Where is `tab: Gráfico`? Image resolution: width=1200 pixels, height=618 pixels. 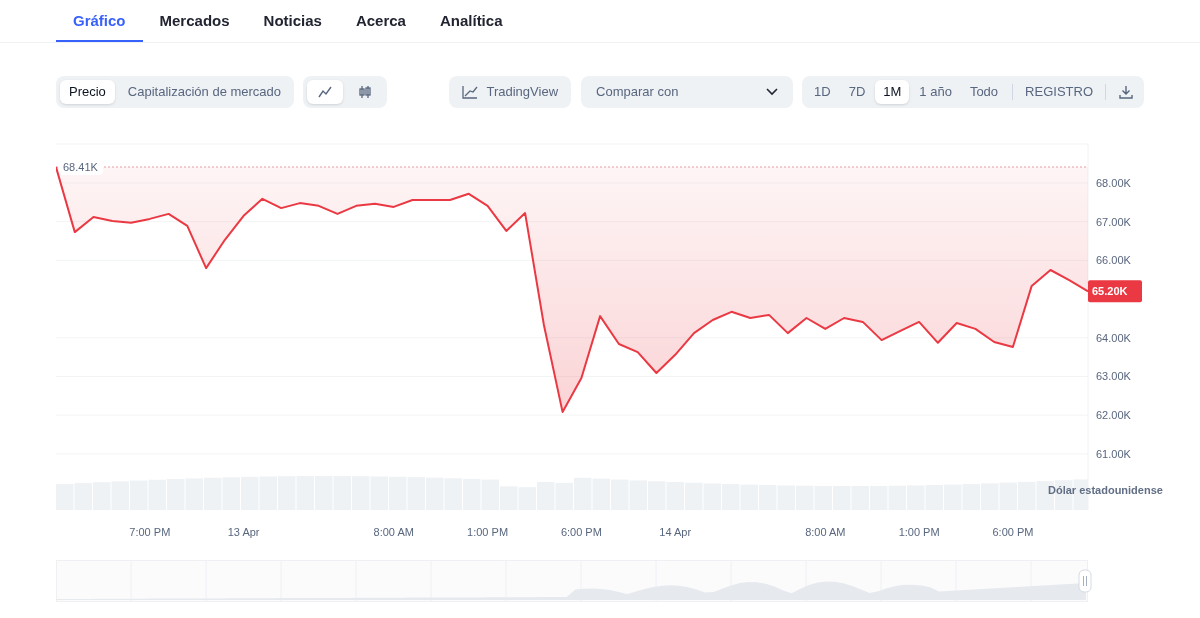
tab: Gráfico is located at coordinates (99, 25).